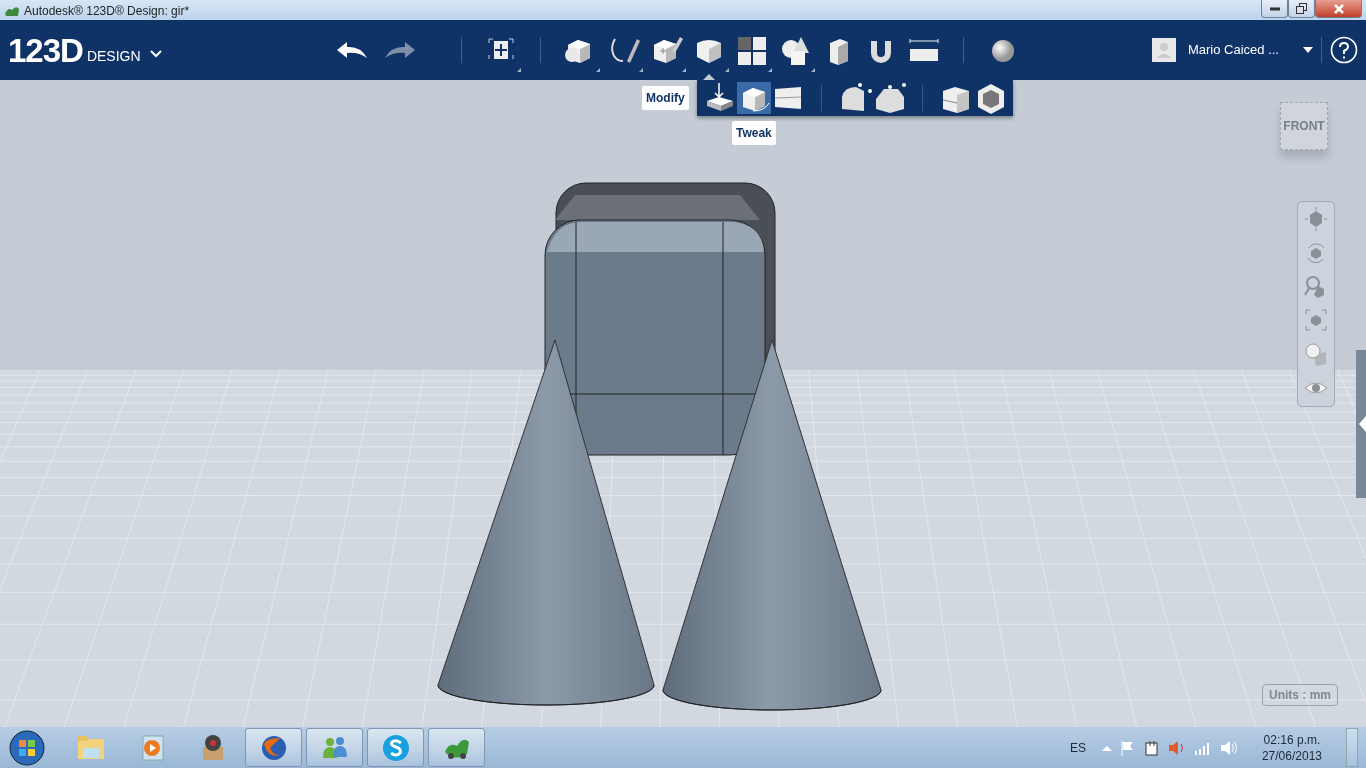 Image resolution: width=1366 pixels, height=768 pixels. What do you see at coordinates (1316, 355) in the screenshot?
I see `sphere-and-box-icon` at bounding box center [1316, 355].